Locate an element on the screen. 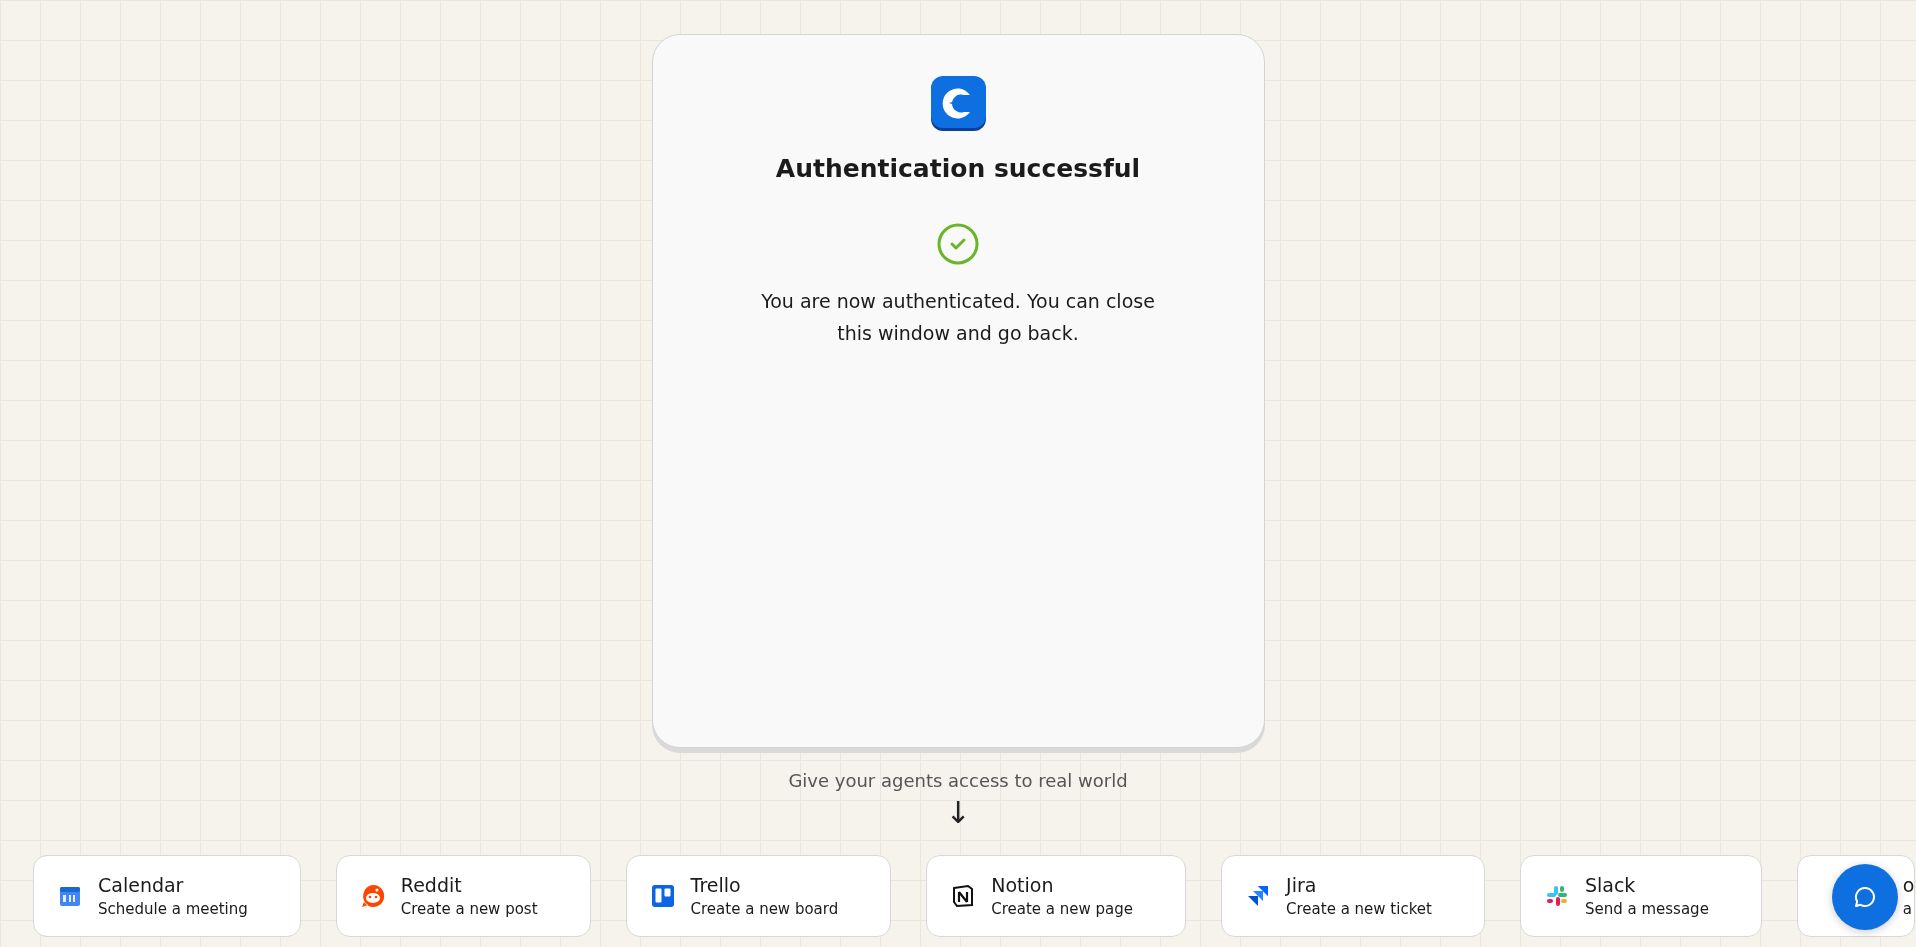  integration-name: o is located at coordinates (1908, 885).